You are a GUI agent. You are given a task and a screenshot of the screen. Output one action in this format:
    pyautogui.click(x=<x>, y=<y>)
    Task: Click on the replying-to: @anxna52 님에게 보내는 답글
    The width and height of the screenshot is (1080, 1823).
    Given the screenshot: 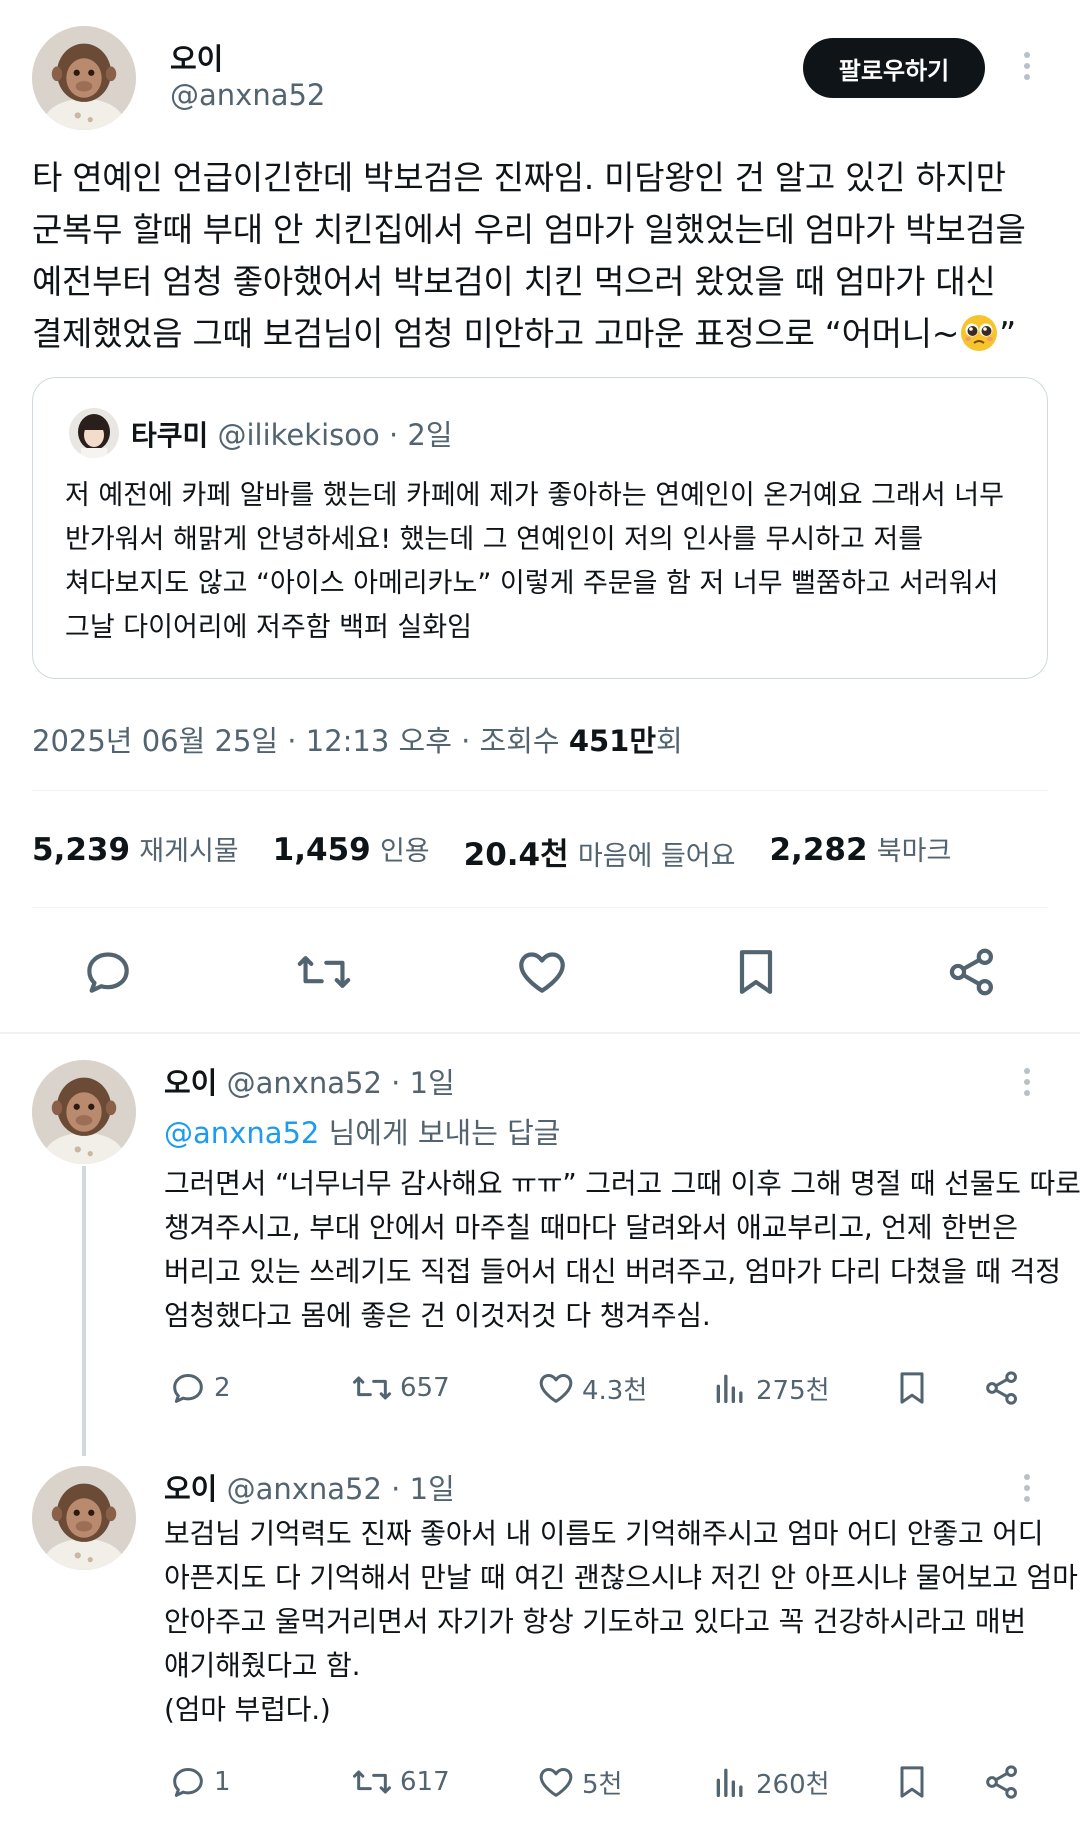 What is the action you would take?
    pyautogui.click(x=362, y=1131)
    